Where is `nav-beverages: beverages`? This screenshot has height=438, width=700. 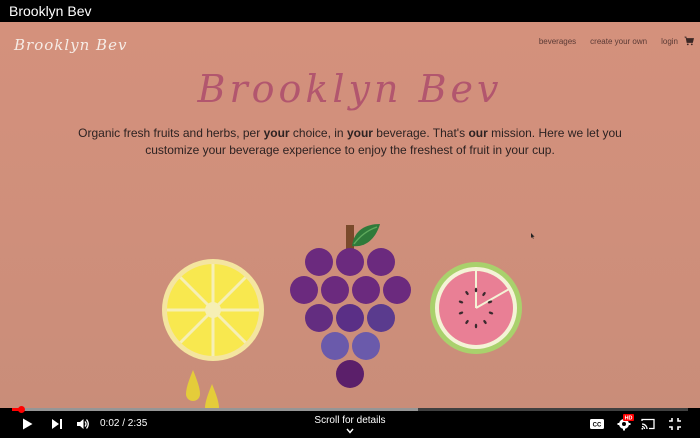
nav-beverages: beverages is located at coordinates (557, 41).